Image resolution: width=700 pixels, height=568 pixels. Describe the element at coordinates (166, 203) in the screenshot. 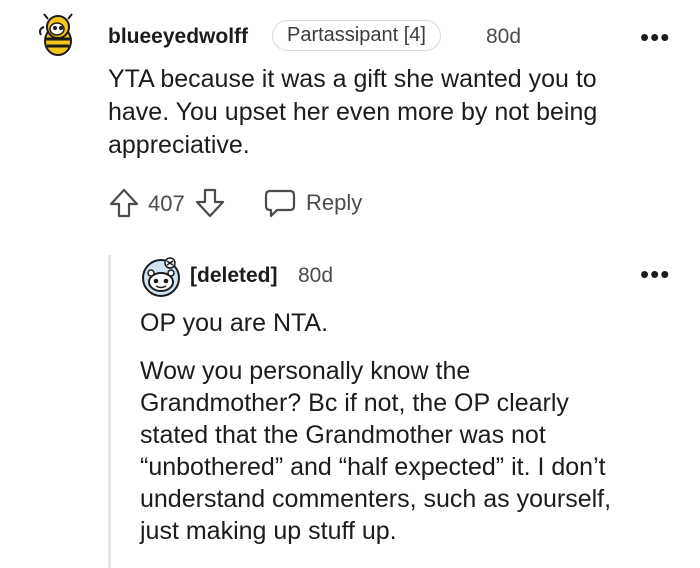

I see `vote-count: 407` at that location.